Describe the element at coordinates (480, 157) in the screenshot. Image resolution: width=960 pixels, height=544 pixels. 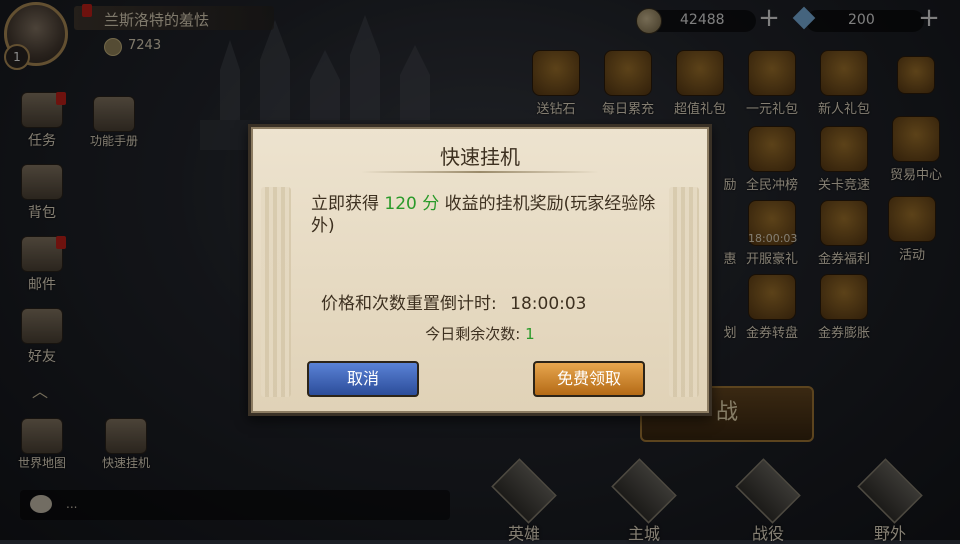
I see `dialog-title: 快速挂机` at that location.